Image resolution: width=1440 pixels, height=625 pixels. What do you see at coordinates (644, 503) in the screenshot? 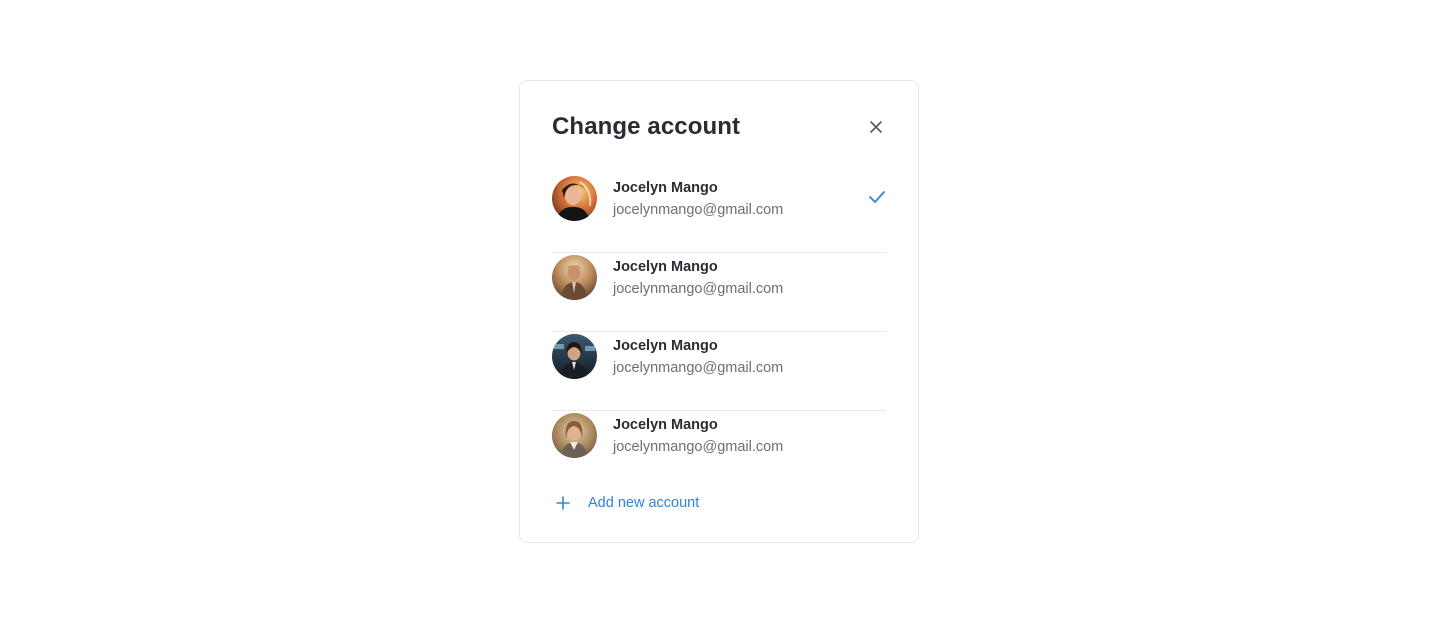
I see `add-account-label: Add new account` at bounding box center [644, 503].